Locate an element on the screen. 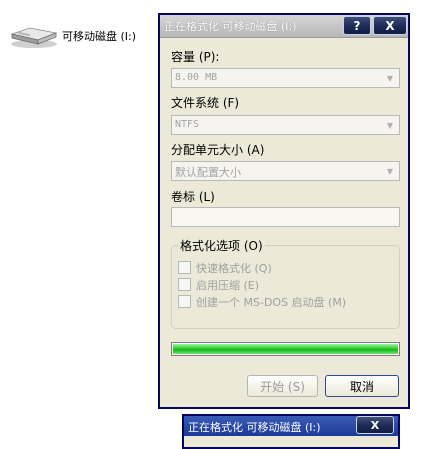 This screenshot has height=449, width=433. cancel-button: 取消 is located at coordinates (362, 386).